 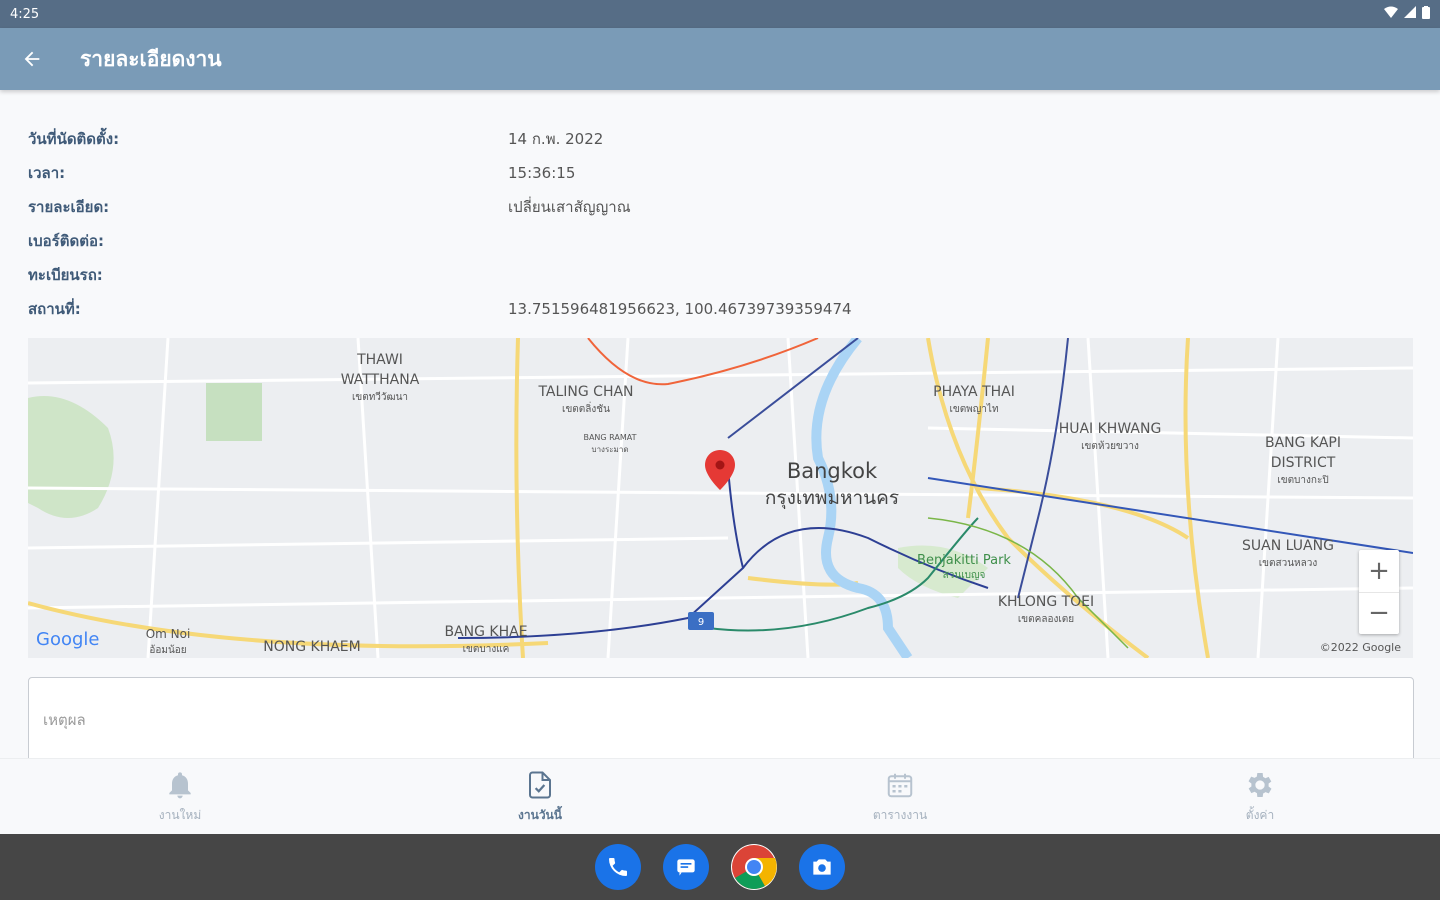 I want to click on map-copyright: ©2022 Google, so click(x=1360, y=647).